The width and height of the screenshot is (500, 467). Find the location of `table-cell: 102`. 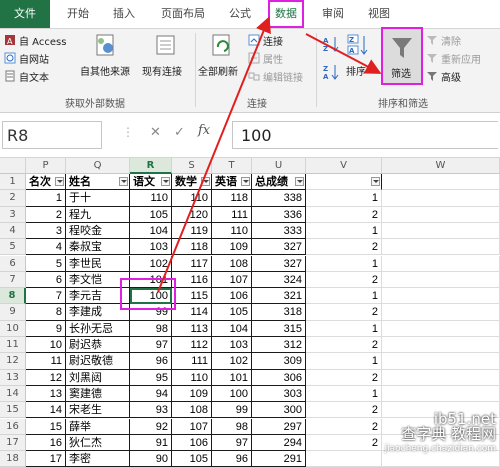

table-cell: 102 is located at coordinates (232, 361).